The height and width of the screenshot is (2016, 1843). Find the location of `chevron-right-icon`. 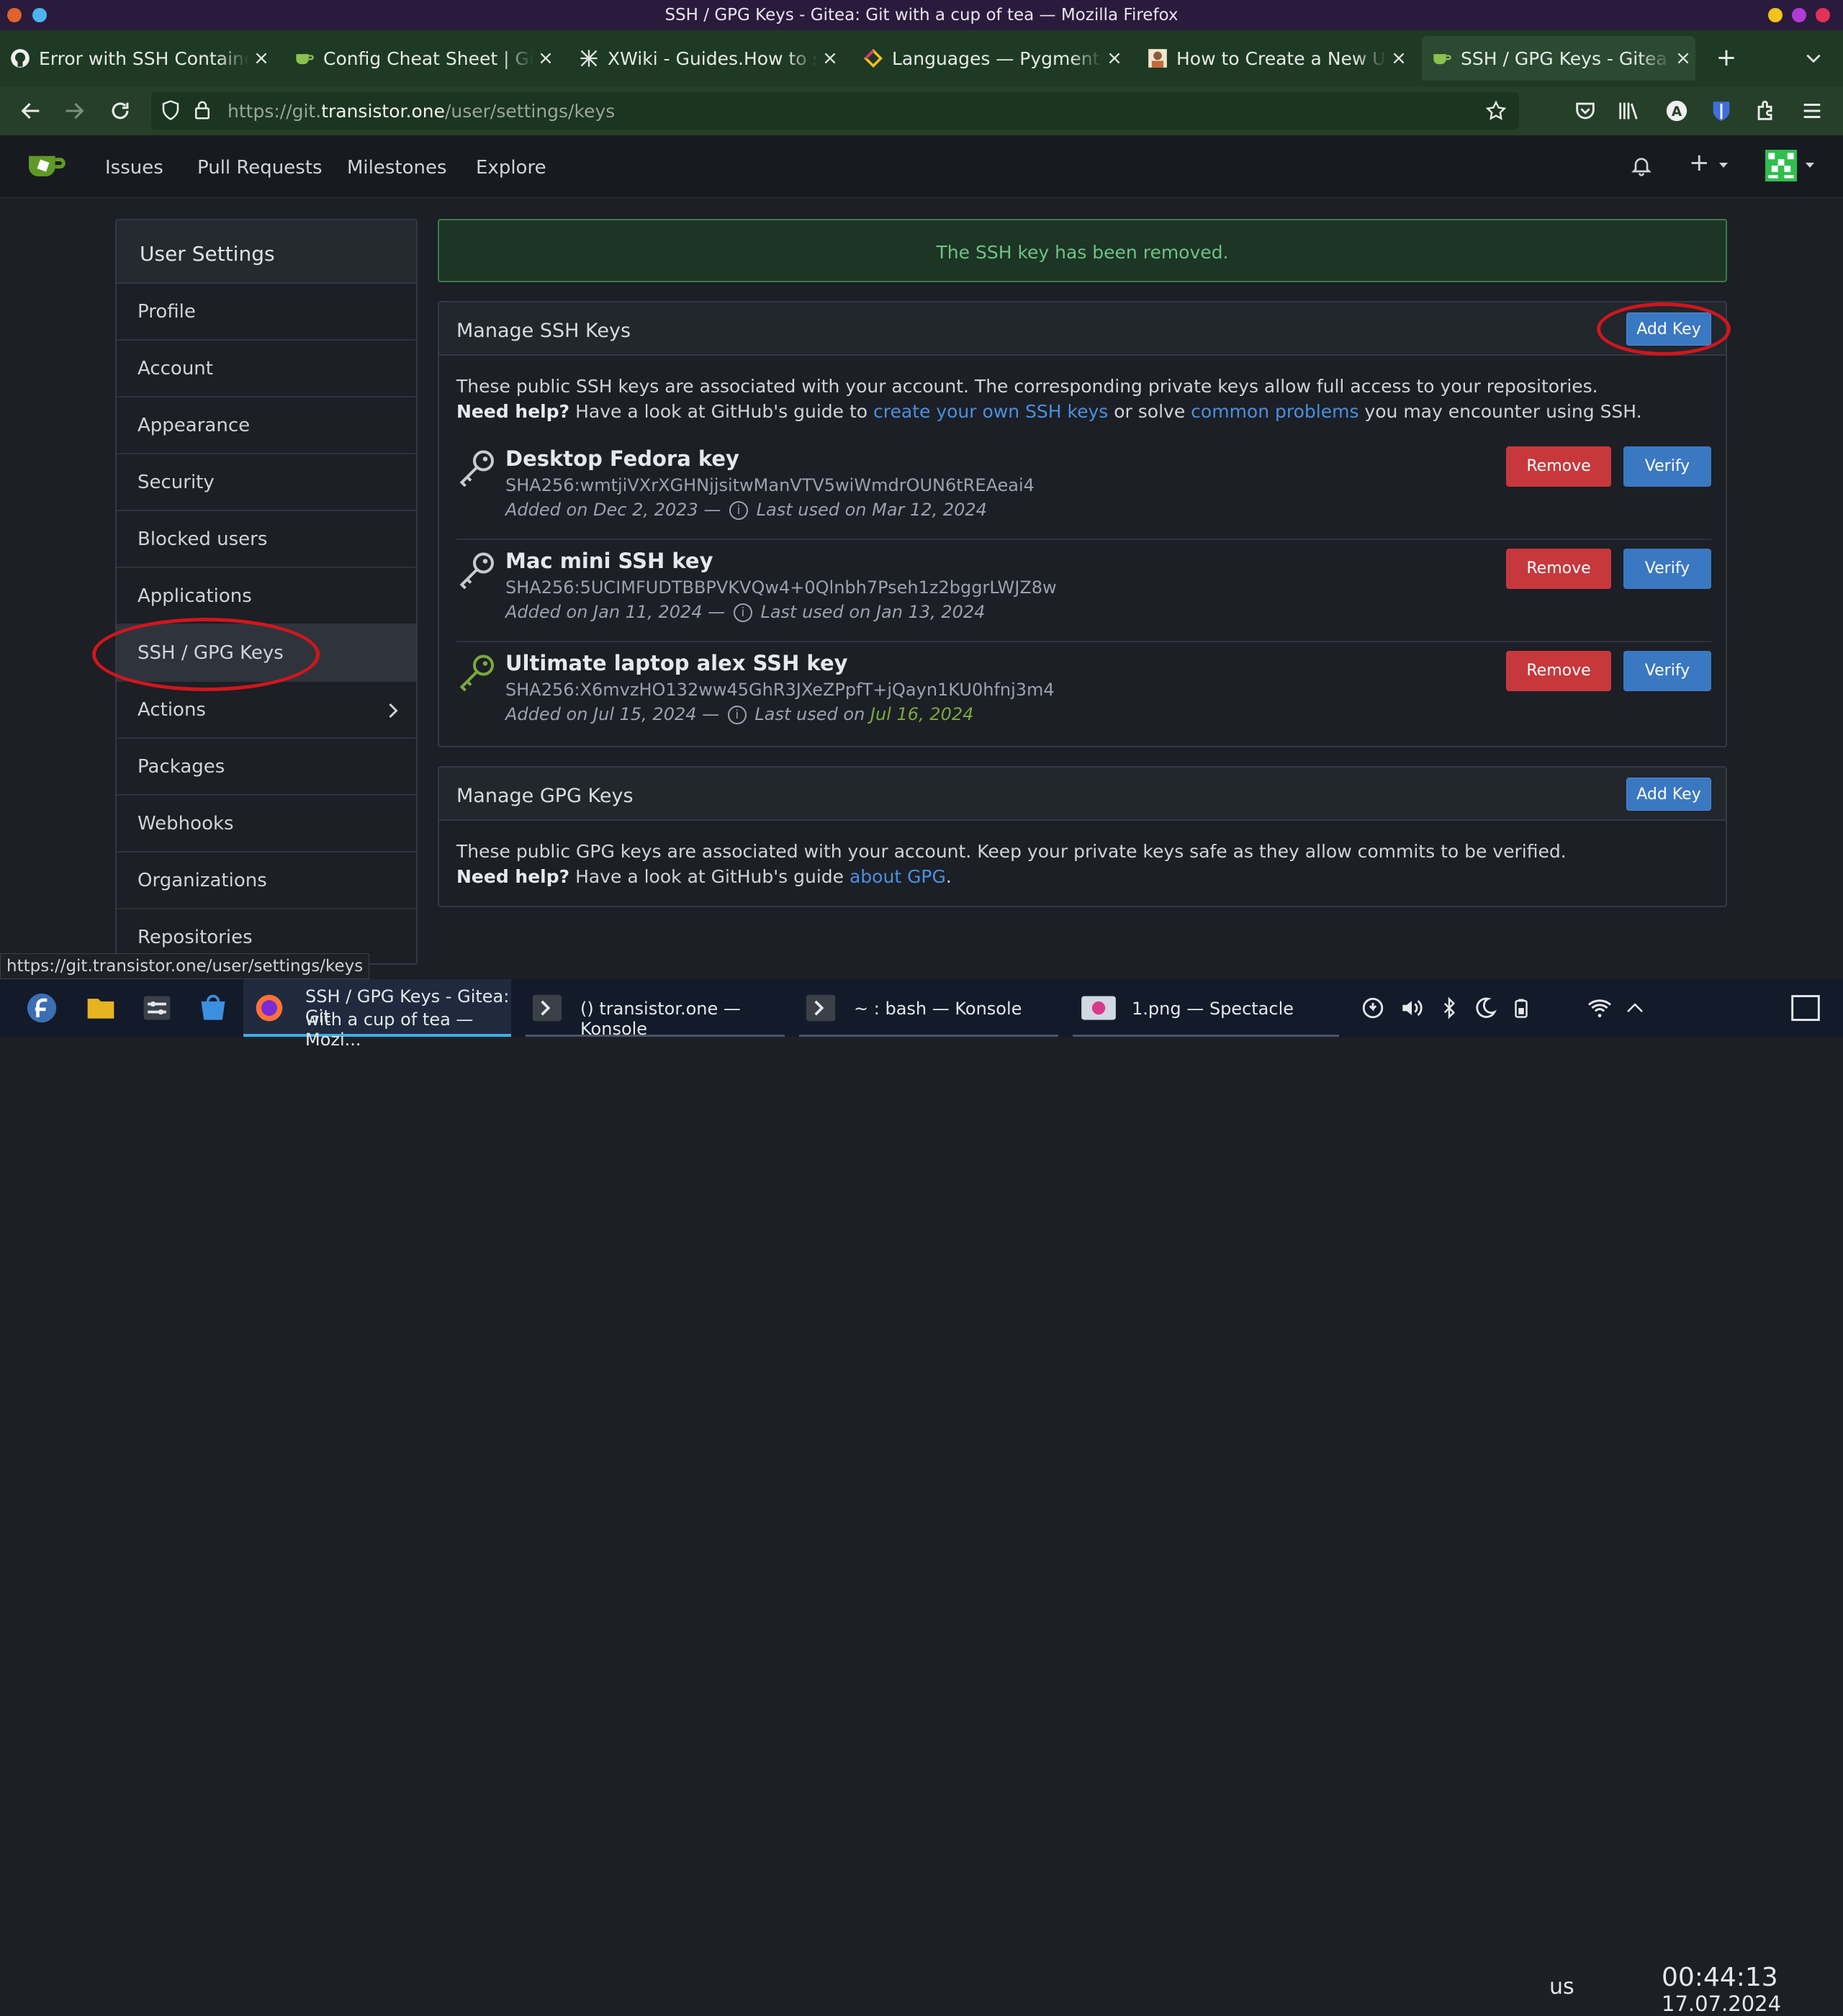

chevron-right-icon is located at coordinates (393, 711).